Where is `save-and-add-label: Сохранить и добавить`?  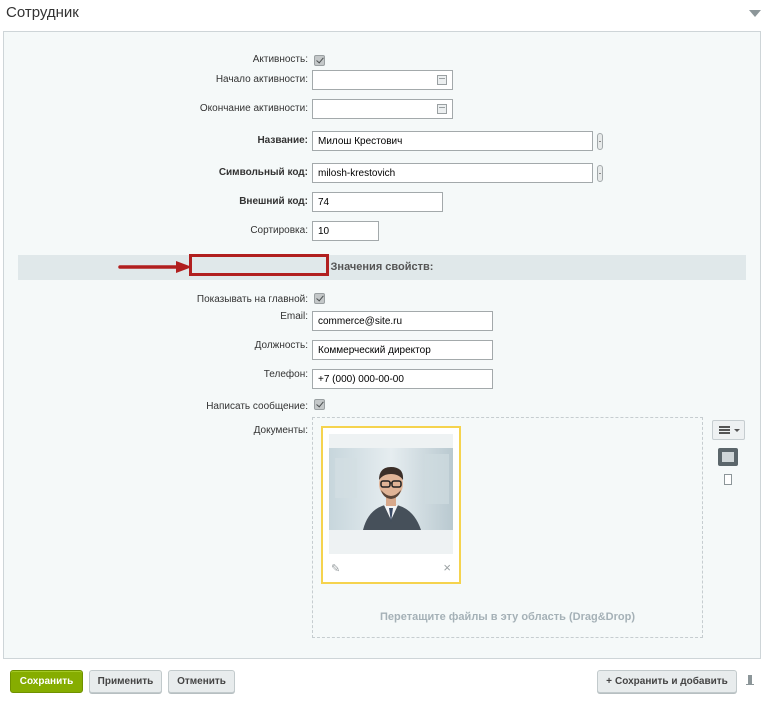
save-and-add-label: Сохранить и добавить is located at coordinates (671, 681).